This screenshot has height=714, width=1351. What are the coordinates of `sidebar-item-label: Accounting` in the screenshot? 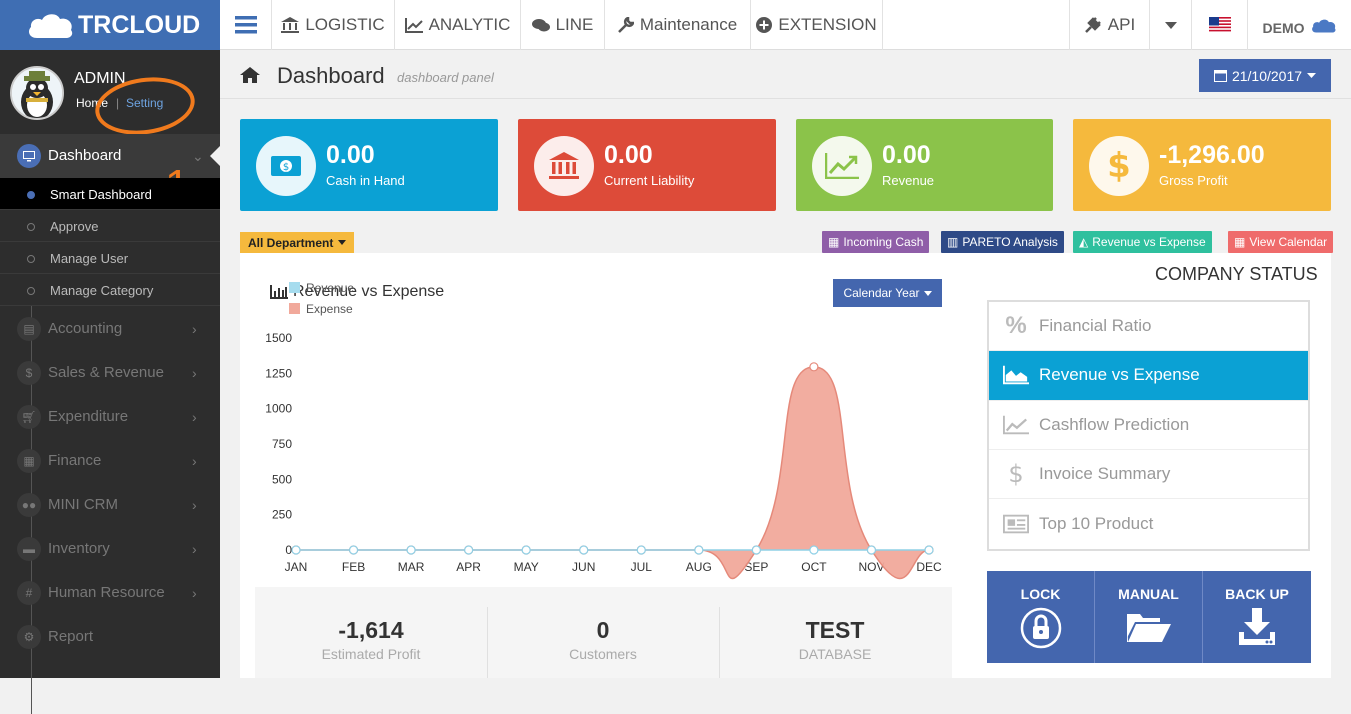 It's located at (85, 328).